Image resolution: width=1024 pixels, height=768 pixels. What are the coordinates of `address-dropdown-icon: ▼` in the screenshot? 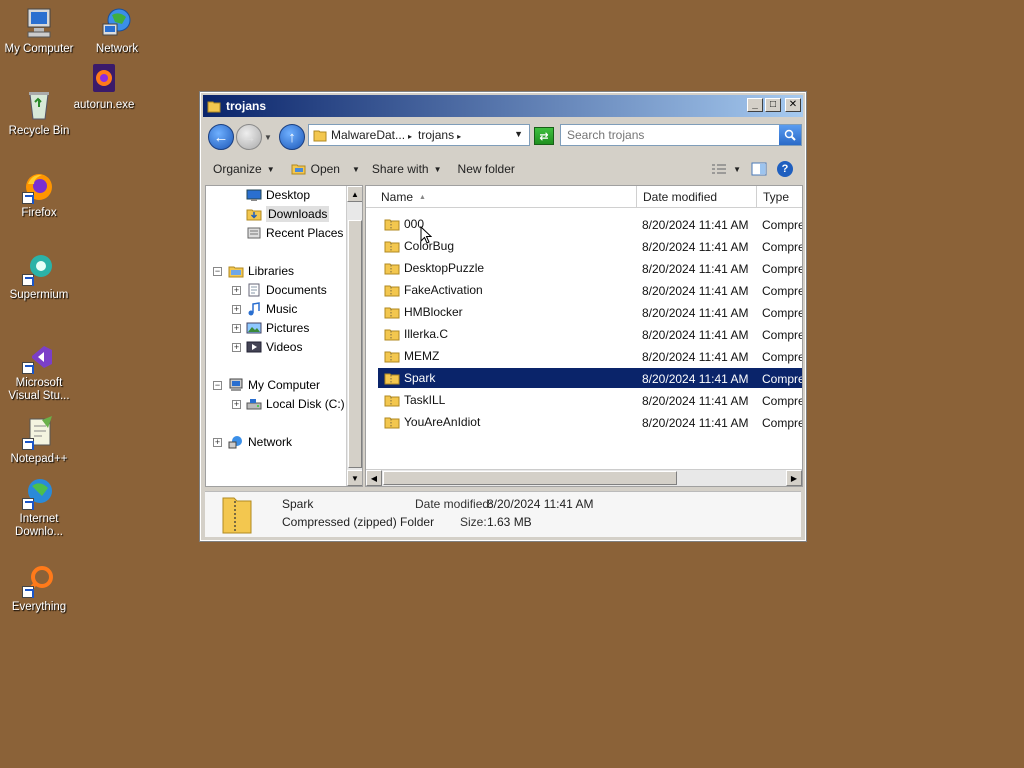 It's located at (518, 134).